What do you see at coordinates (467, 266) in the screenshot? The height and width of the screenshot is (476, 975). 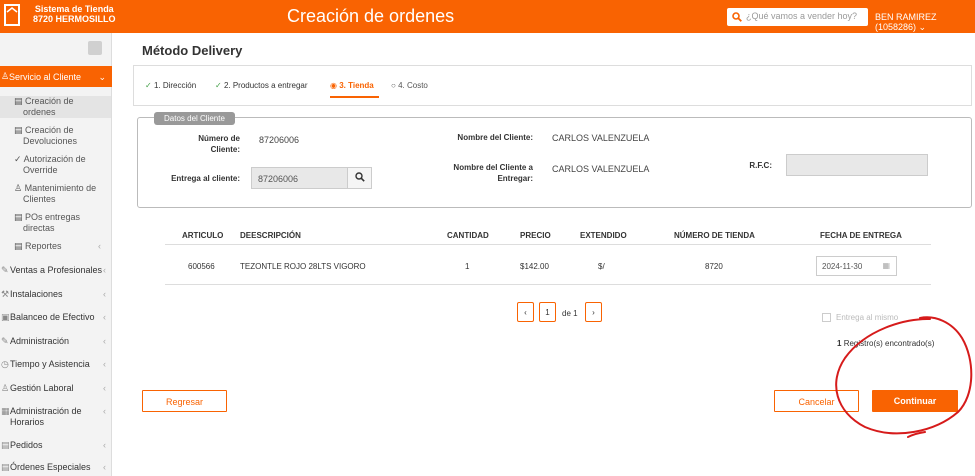 I see `cell-cantidad: 1` at bounding box center [467, 266].